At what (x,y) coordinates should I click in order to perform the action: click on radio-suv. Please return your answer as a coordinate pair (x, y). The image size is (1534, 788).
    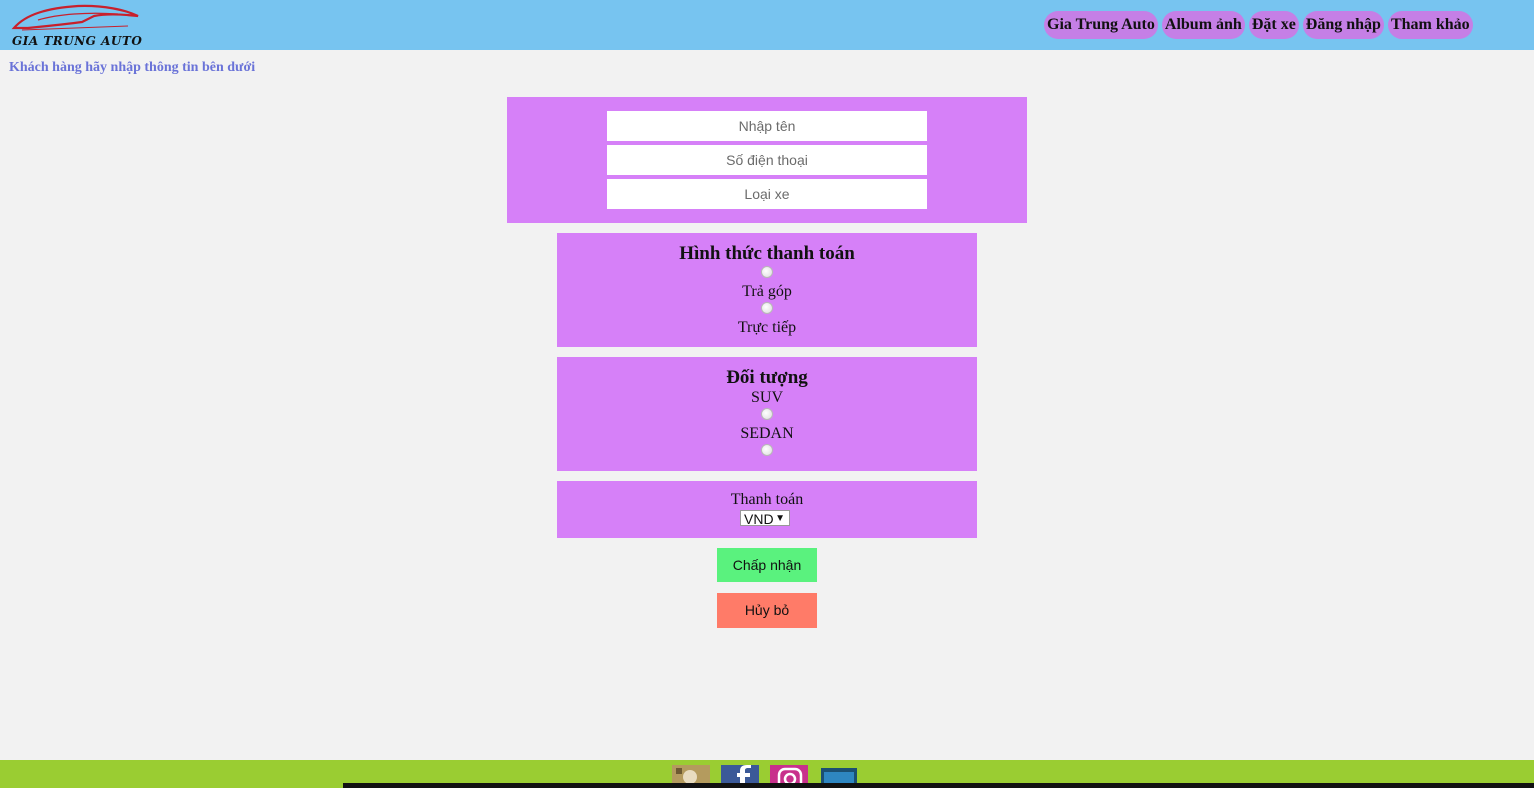
    Looking at the image, I should click on (767, 414).